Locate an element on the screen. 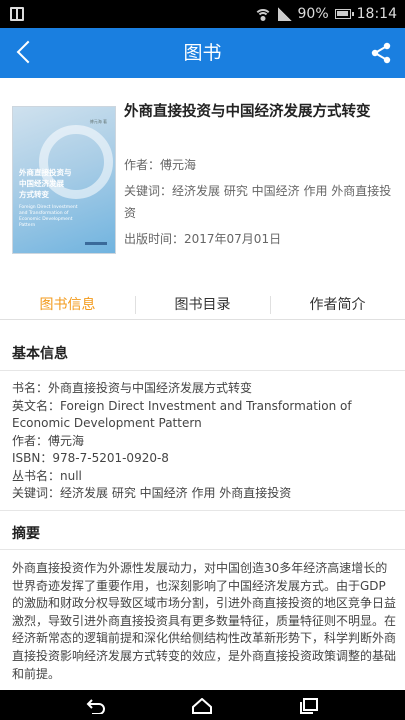 This screenshot has width=405, height=720. cover-title: 外商直接投资与 中国经济发展 方式转变 is located at coordinates (56, 183).